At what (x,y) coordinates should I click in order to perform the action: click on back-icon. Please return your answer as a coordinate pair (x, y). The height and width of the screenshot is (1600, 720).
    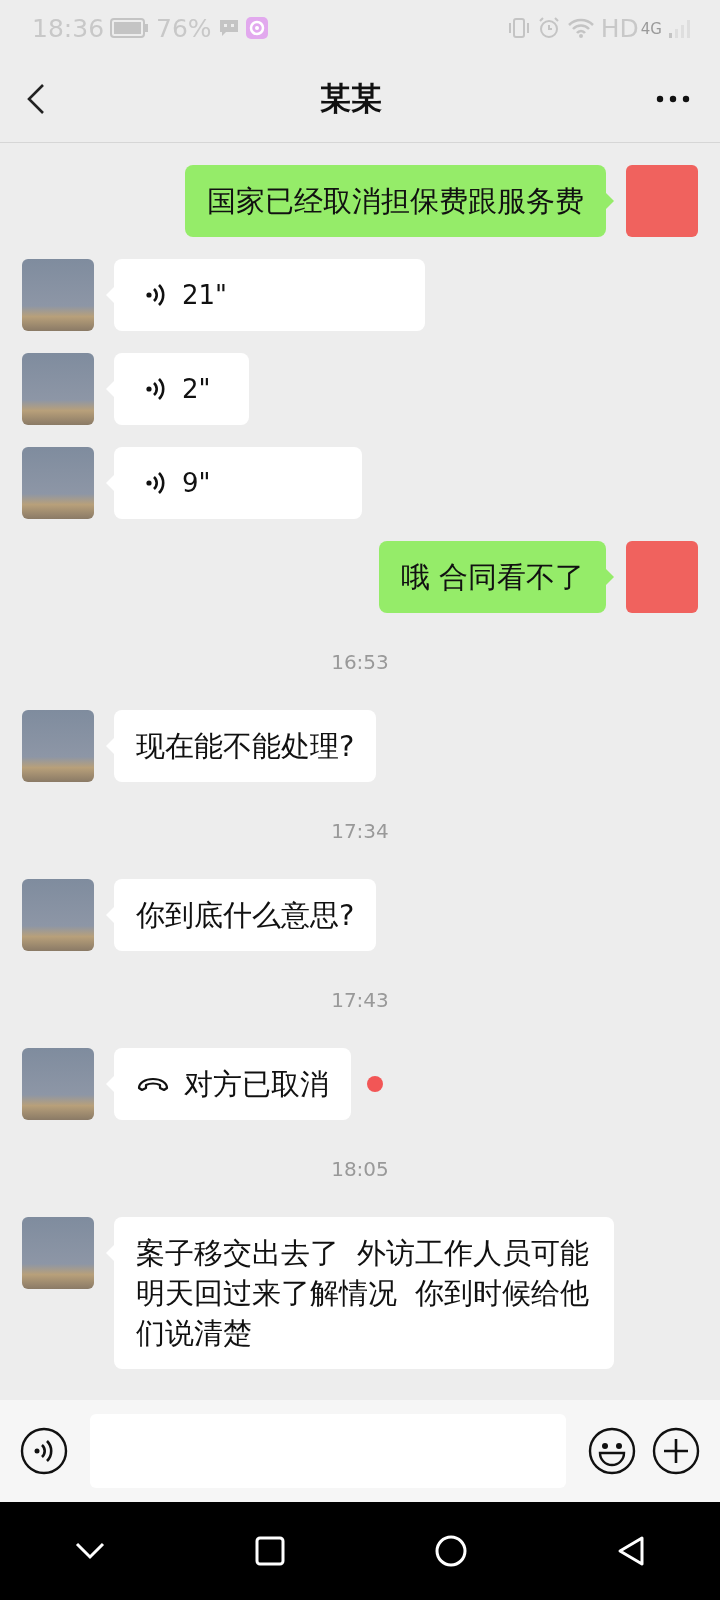
    Looking at the image, I should click on (36, 99).